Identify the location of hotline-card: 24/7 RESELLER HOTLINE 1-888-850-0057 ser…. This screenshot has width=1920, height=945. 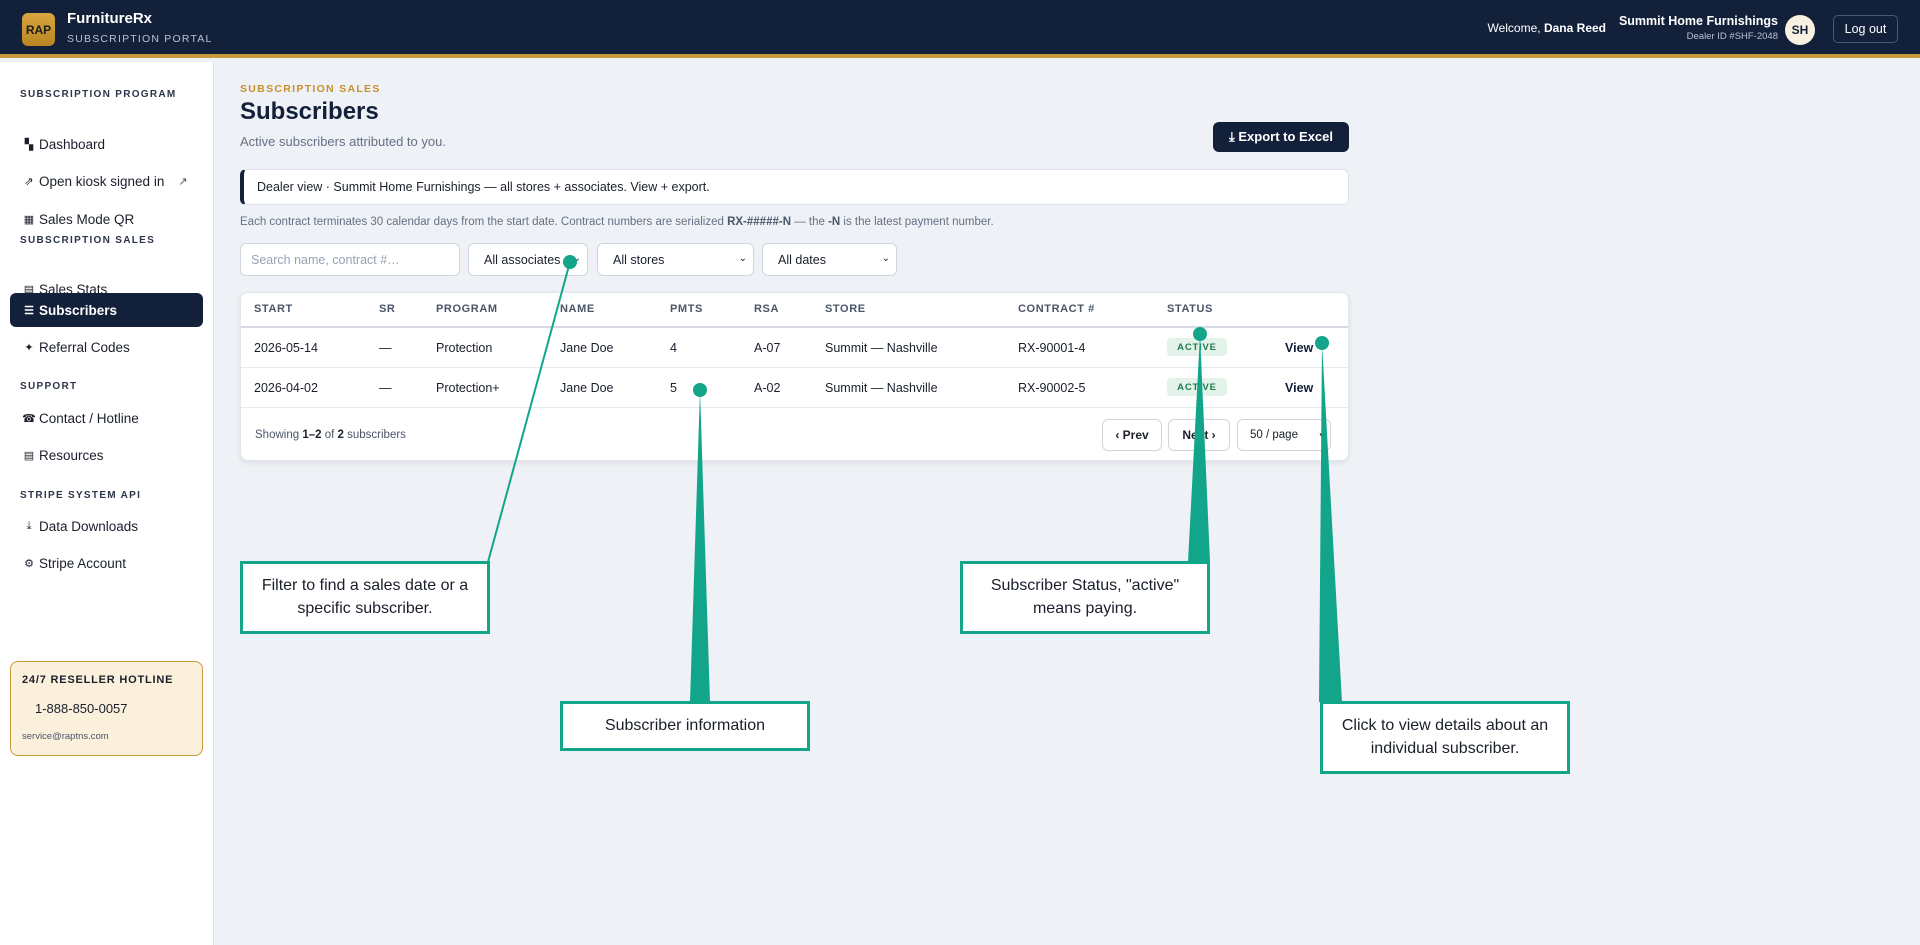
(106, 708).